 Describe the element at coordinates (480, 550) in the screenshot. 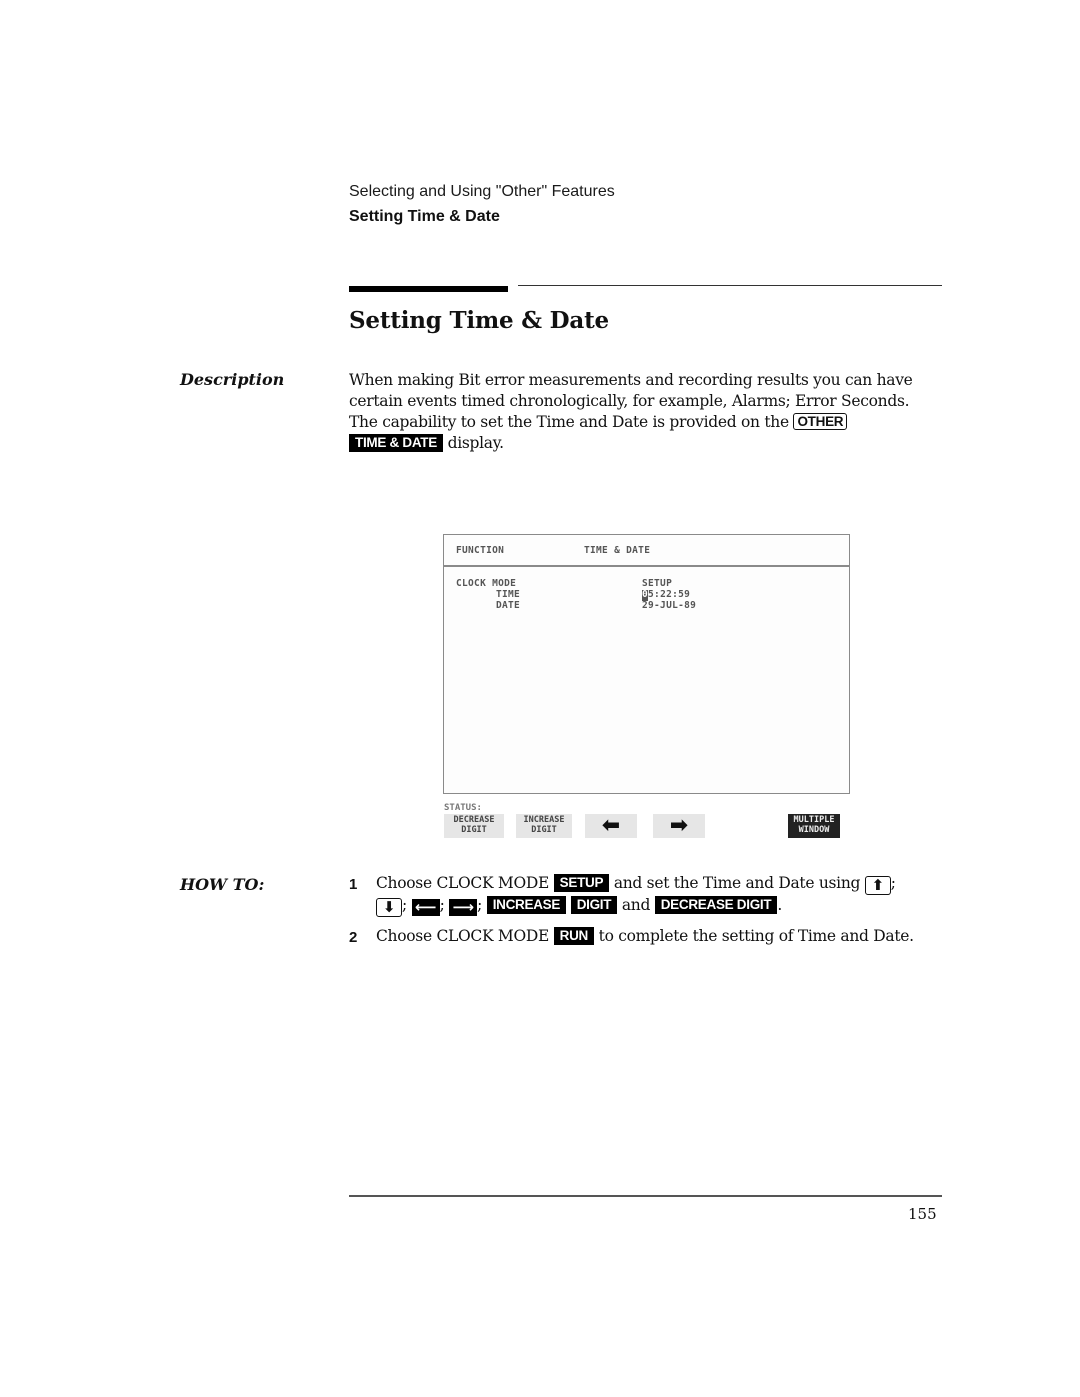

I see `screen-function-label: FUNCTION` at that location.